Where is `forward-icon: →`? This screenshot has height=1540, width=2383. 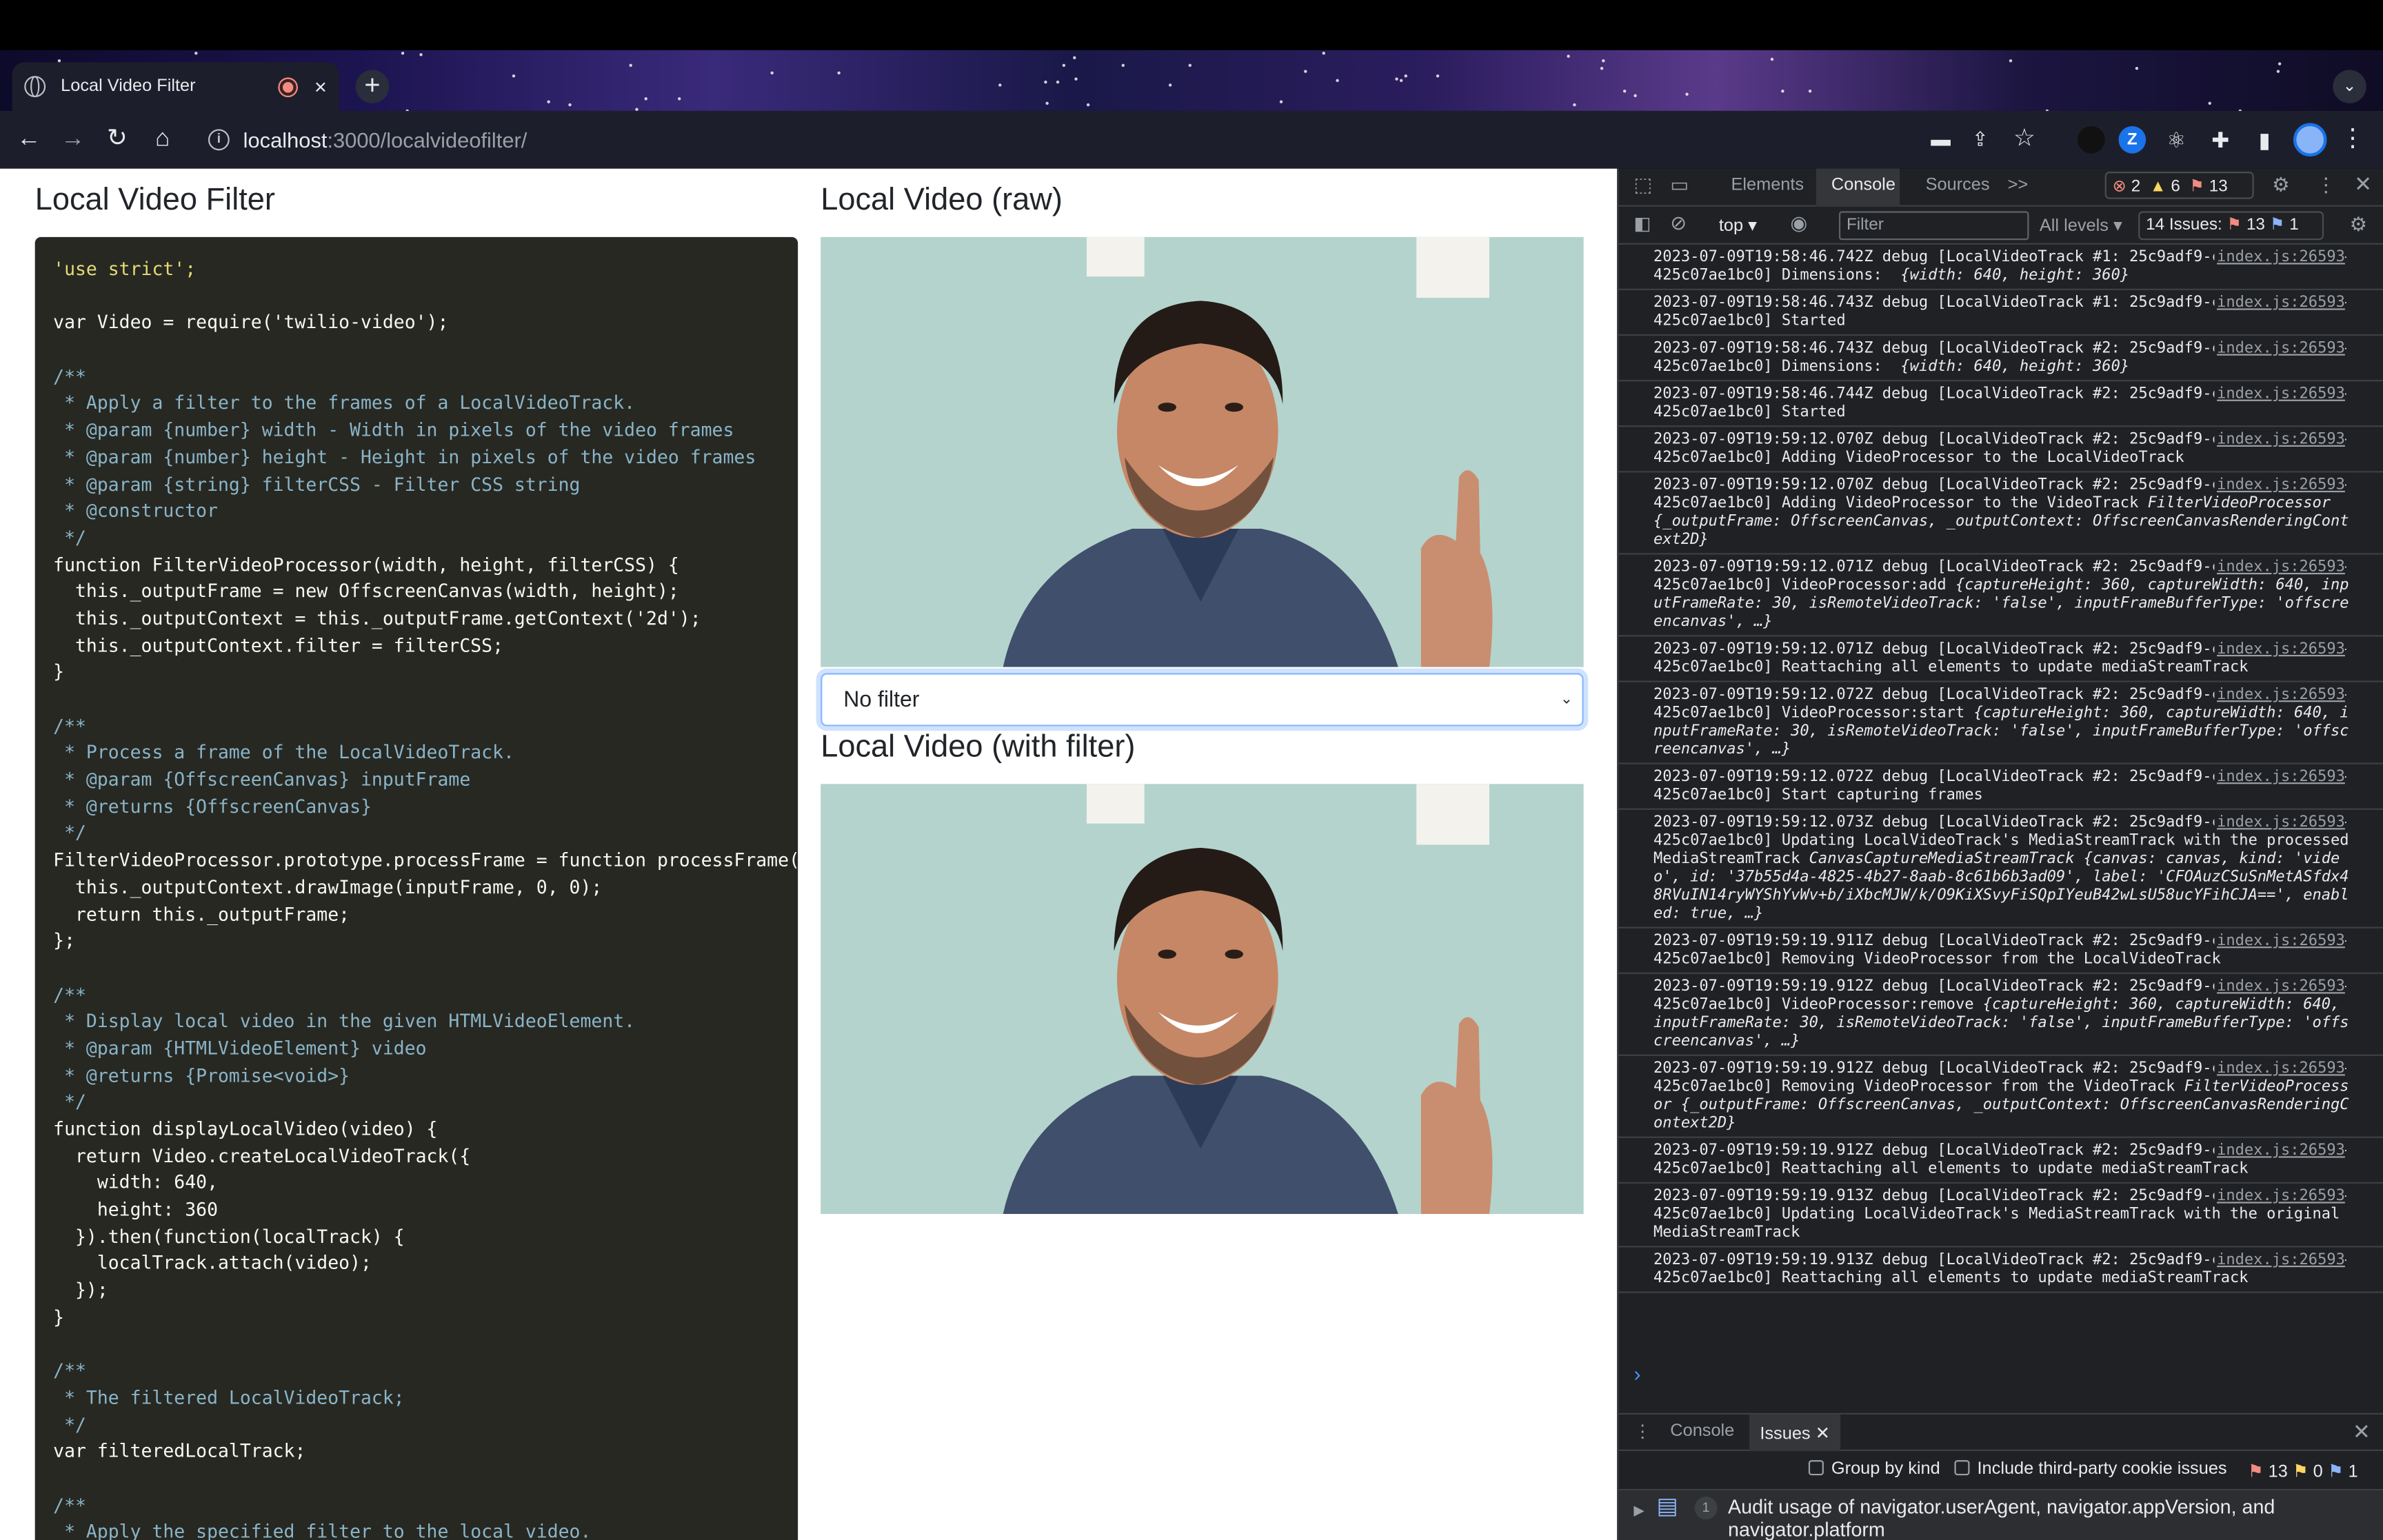 forward-icon: → is located at coordinates (73, 140).